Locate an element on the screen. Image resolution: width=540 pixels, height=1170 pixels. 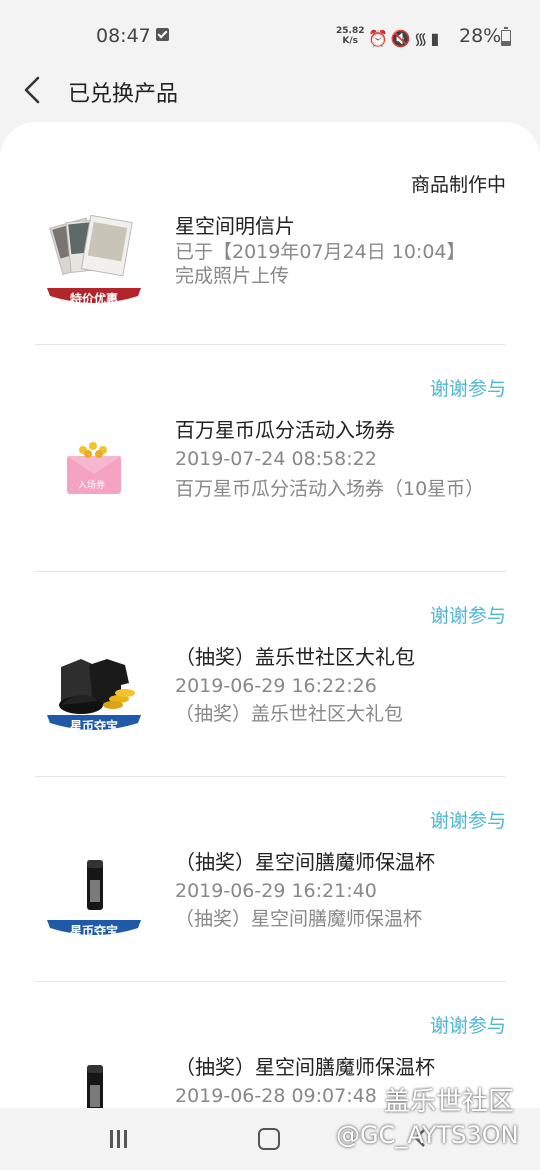
chevron-left-icon is located at coordinates (32, 90).